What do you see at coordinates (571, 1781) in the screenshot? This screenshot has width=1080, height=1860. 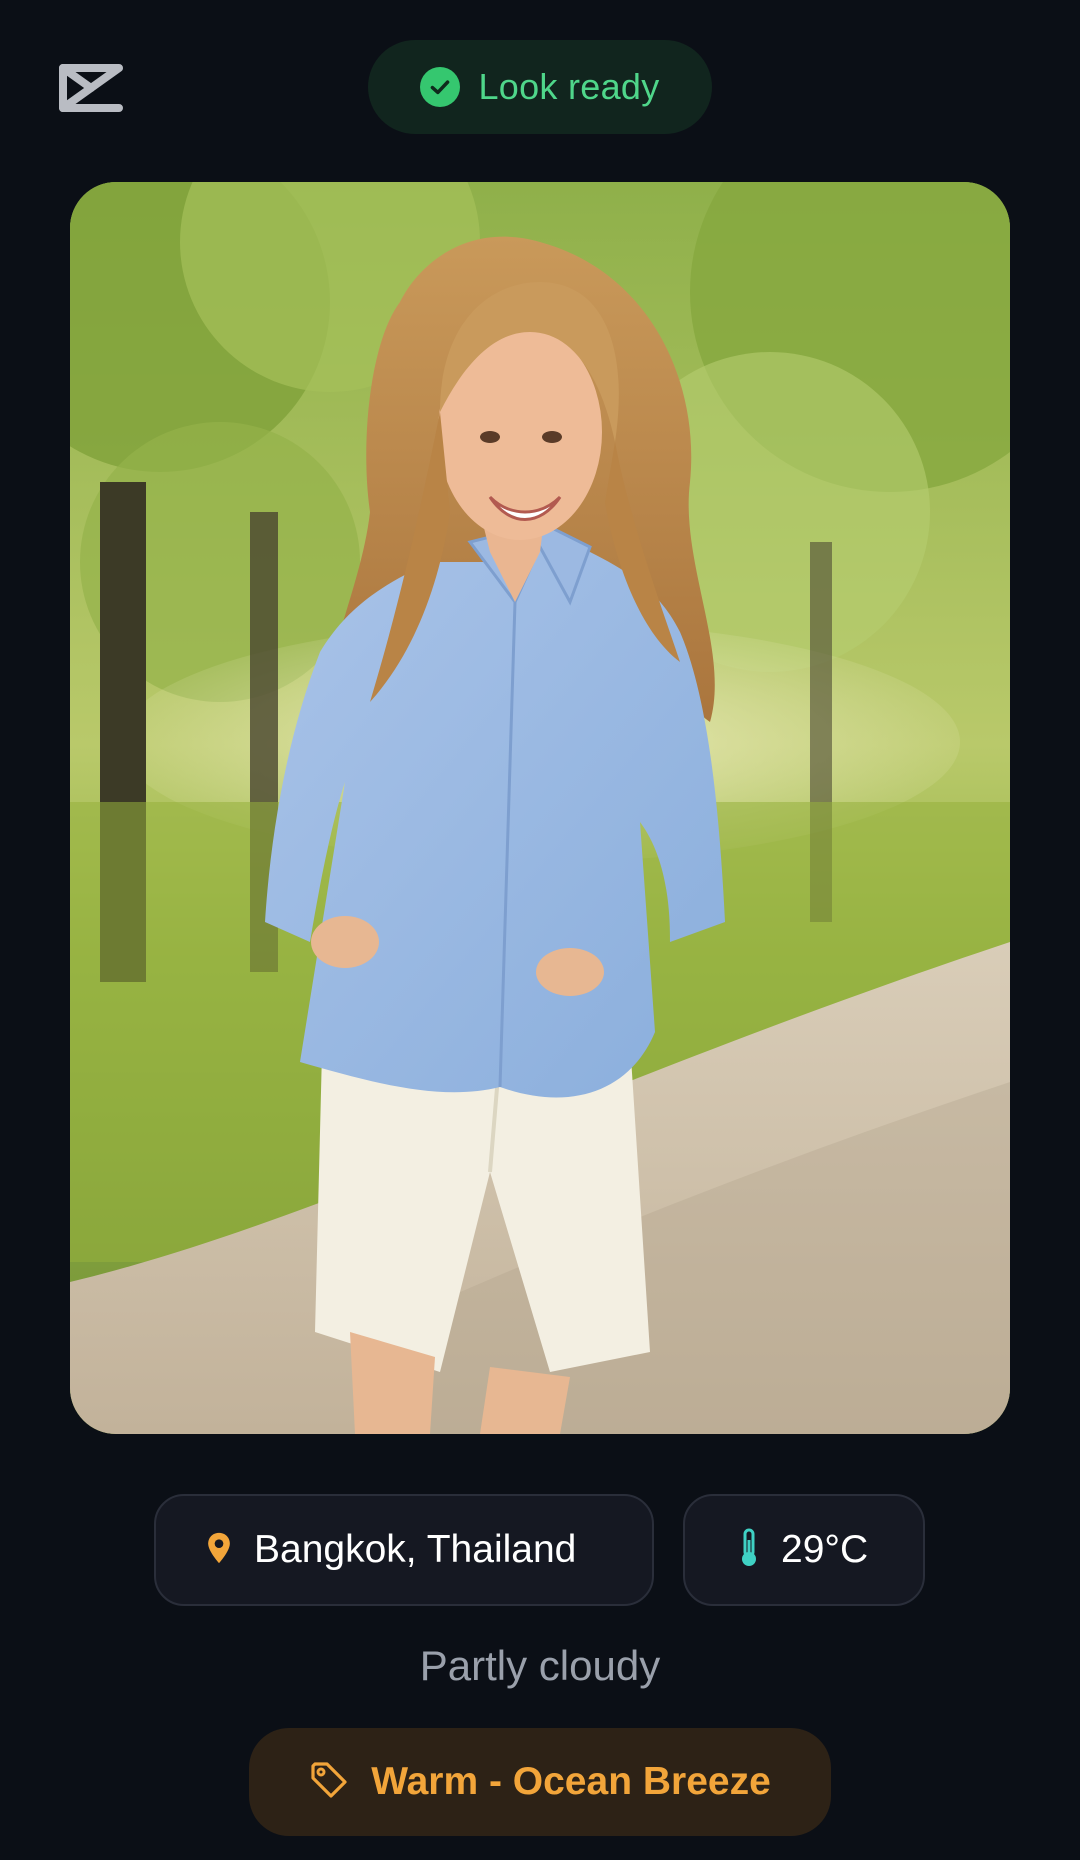 I see `style-tag-label: Warm - Ocean Breeze` at bounding box center [571, 1781].